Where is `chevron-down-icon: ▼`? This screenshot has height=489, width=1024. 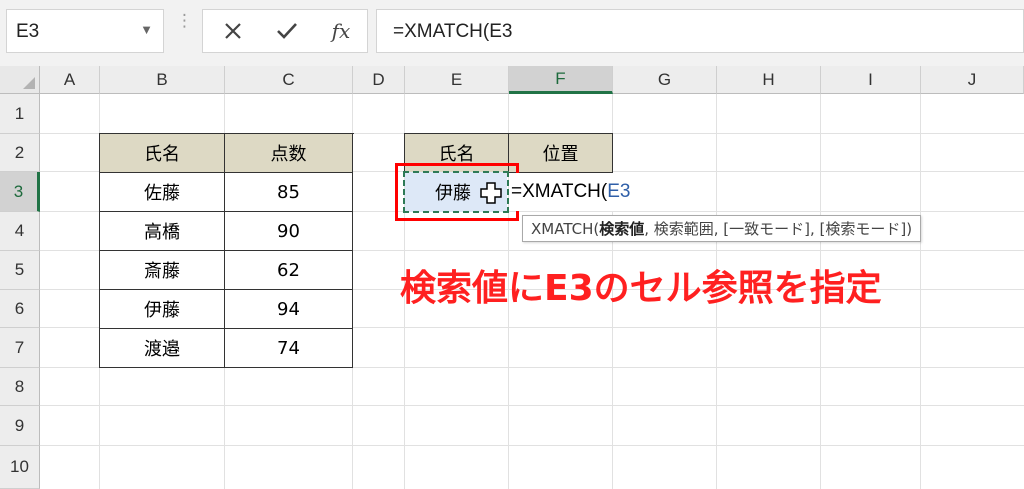 chevron-down-icon: ▼ is located at coordinates (146, 29).